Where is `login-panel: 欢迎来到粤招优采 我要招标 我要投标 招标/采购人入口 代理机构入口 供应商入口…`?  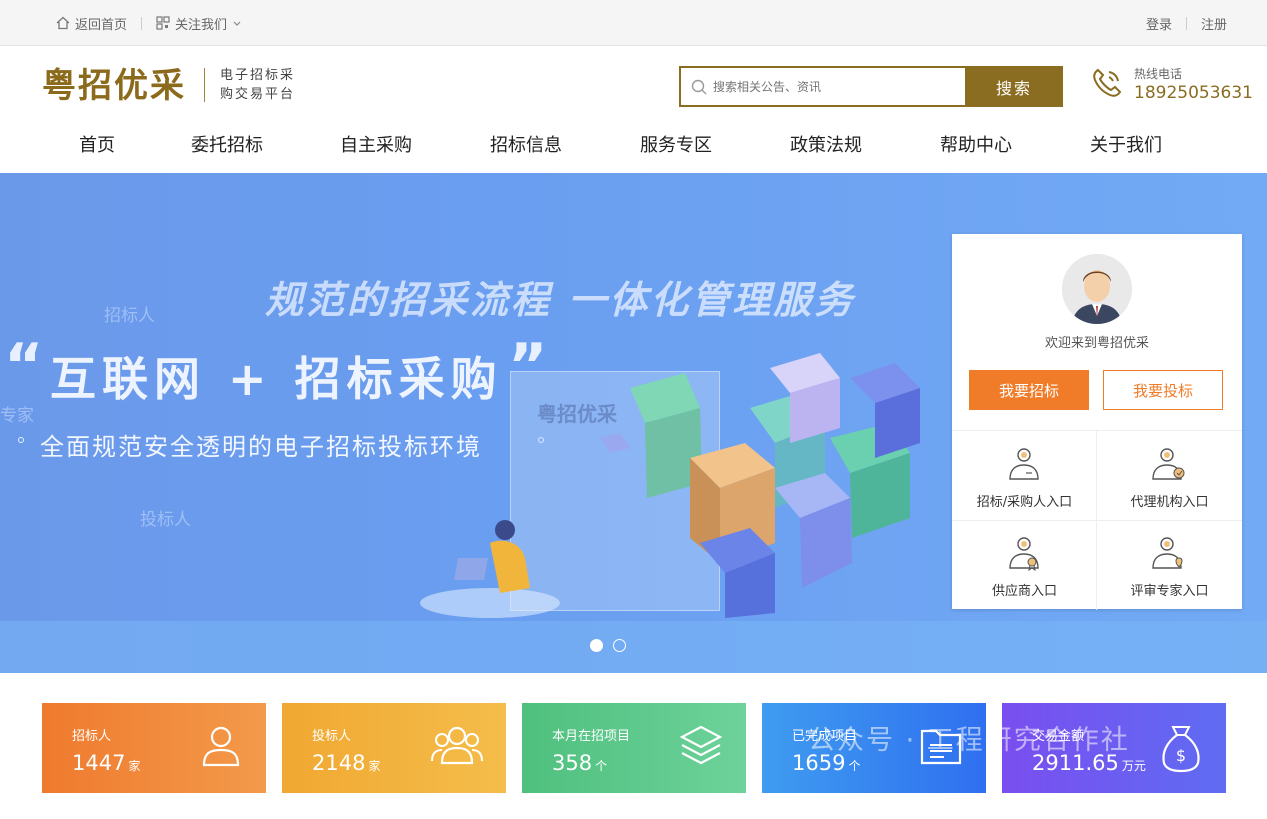
login-panel: 欢迎来到粤招优采 我要招标 我要投标 招标/采购人入口 代理机构入口 供应商入口… is located at coordinates (1097, 422).